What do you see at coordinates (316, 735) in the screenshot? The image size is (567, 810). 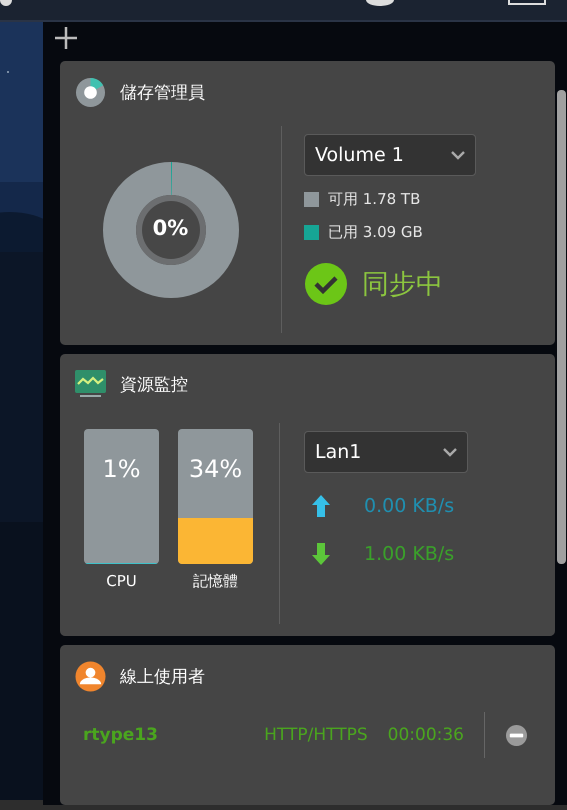 I see `protocol: HTTP/HTTPS` at bounding box center [316, 735].